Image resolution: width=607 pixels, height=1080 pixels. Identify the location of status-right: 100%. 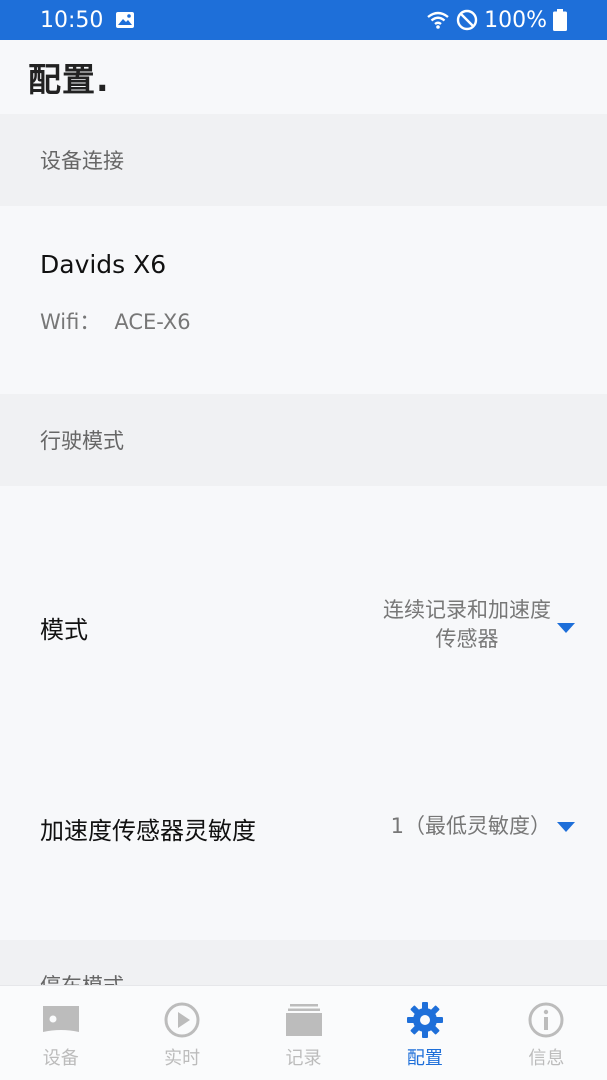
(496, 20).